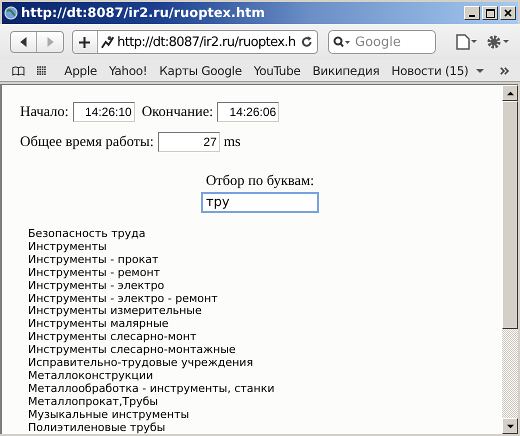  I want to click on result-item: Инструменты малярные, so click(99, 325).